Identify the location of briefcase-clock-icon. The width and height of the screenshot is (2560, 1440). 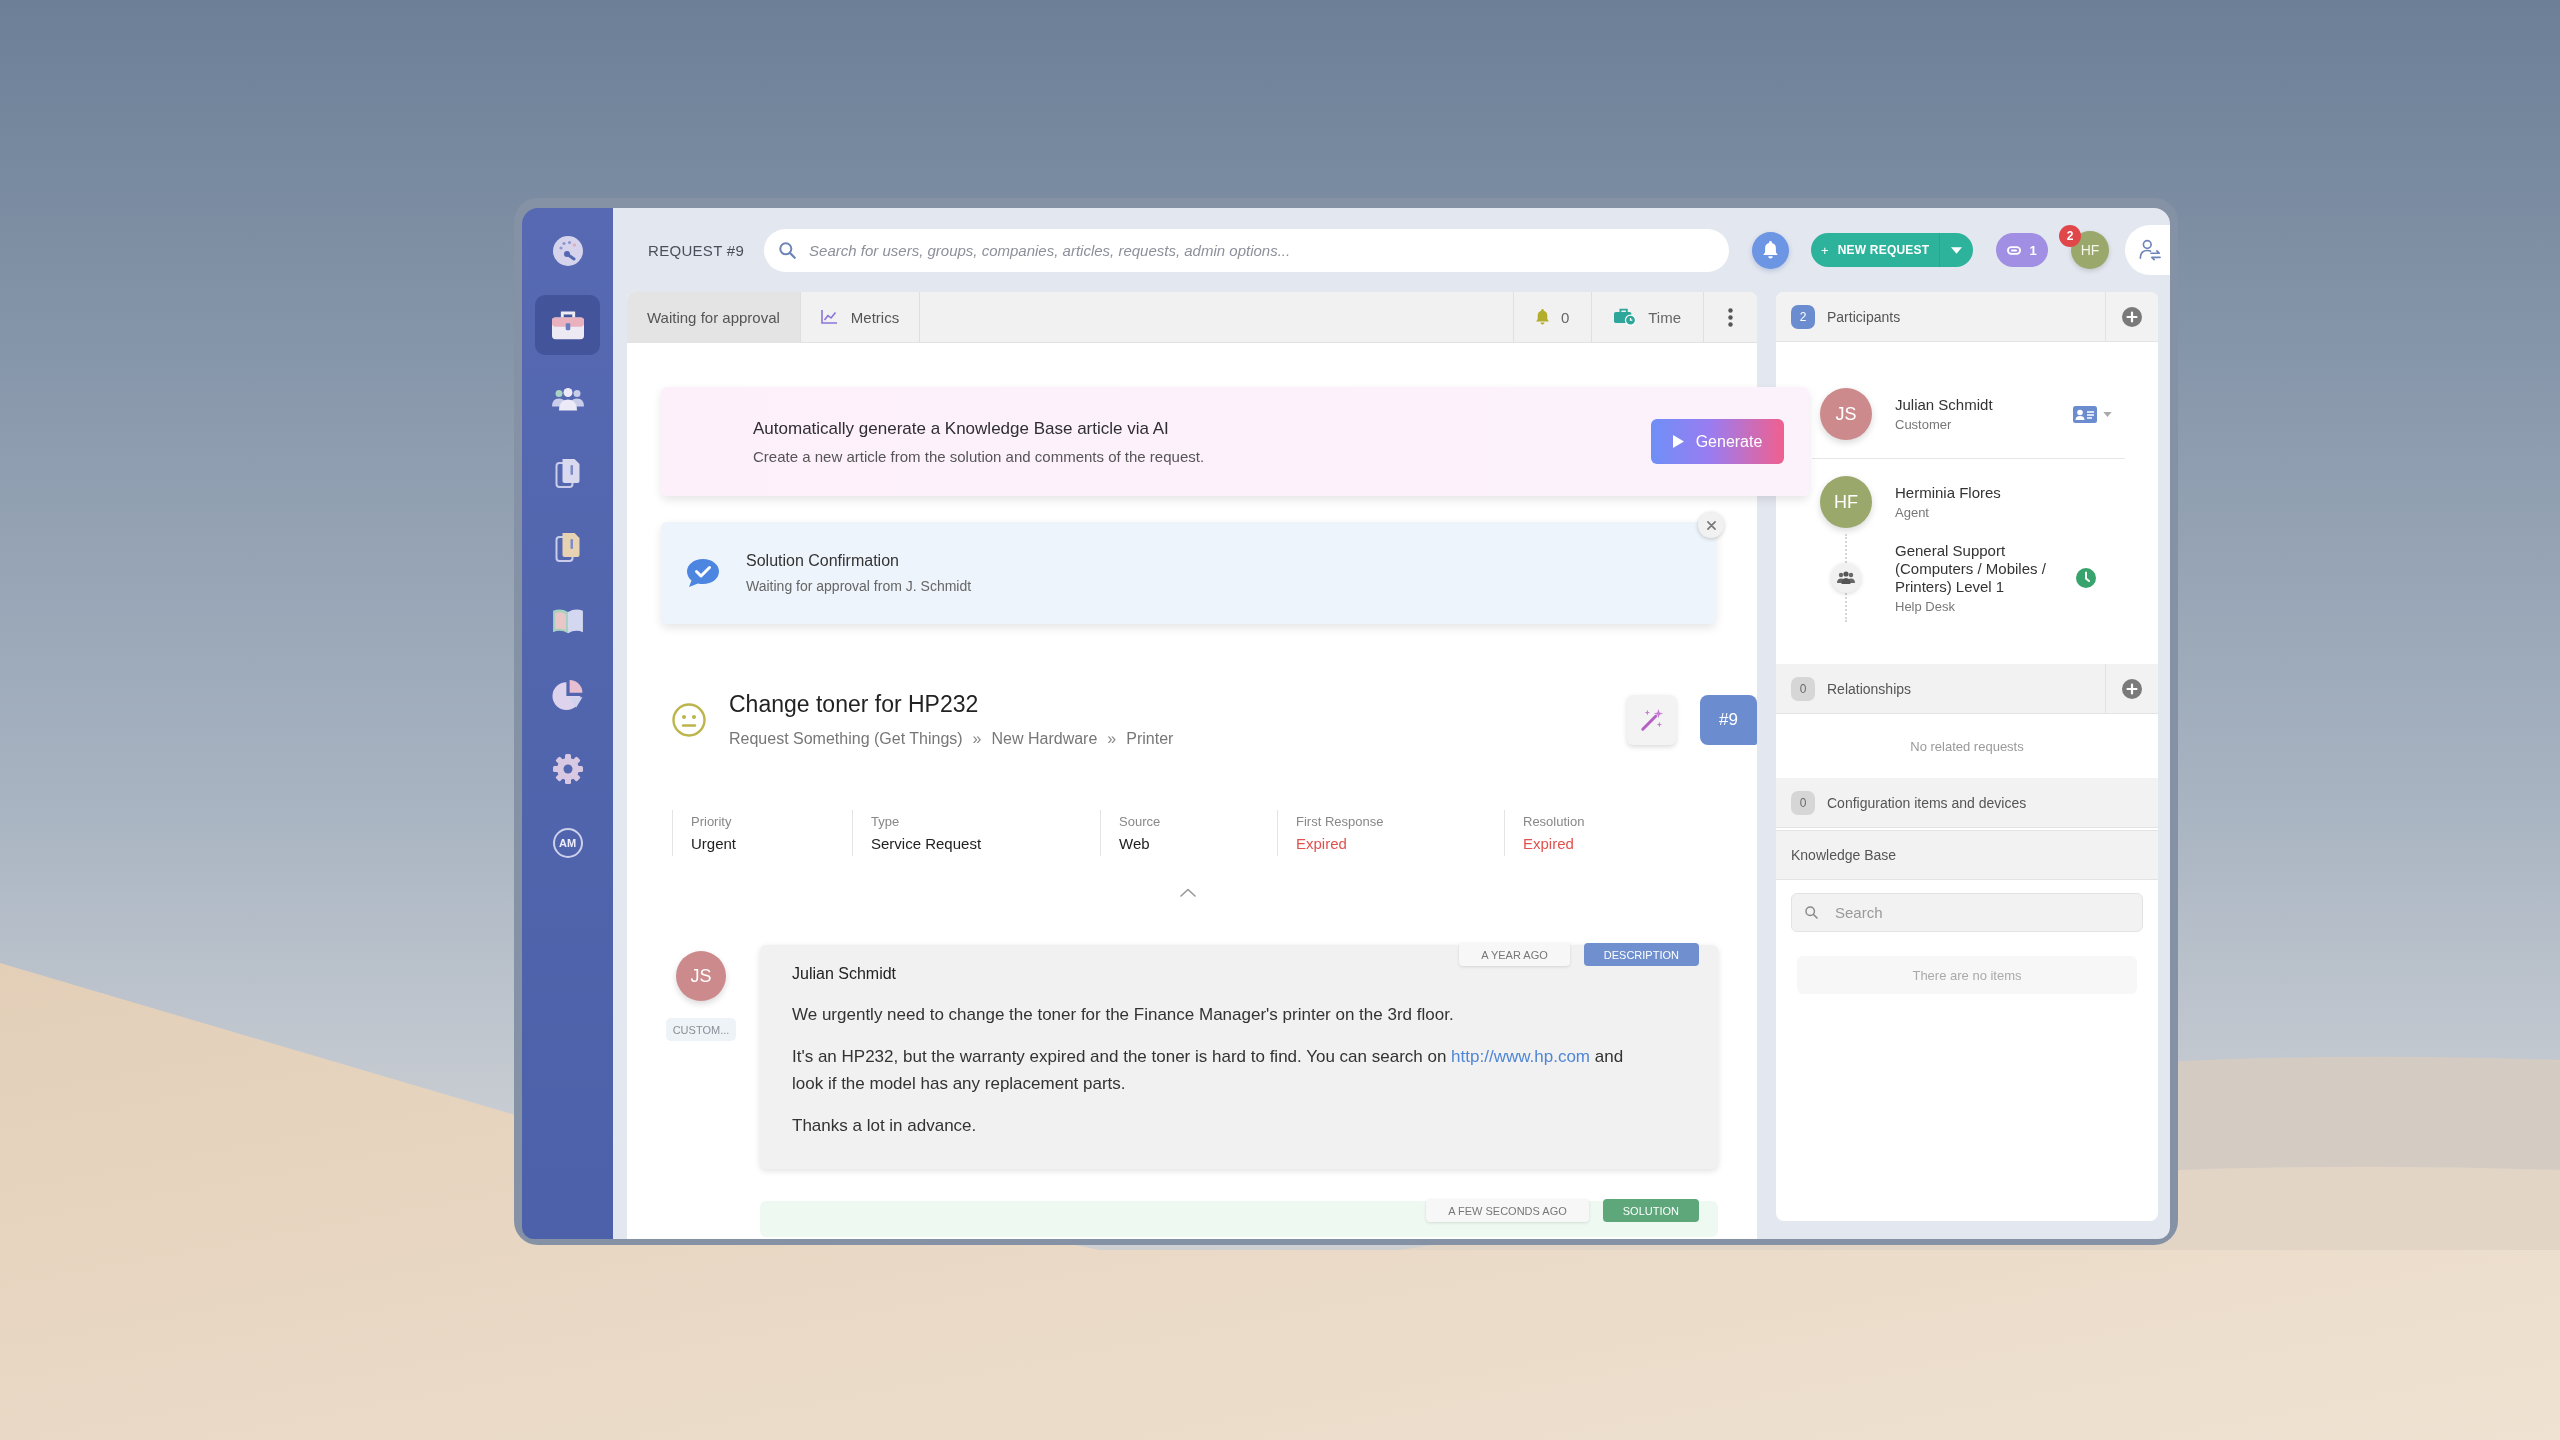
(1625, 317).